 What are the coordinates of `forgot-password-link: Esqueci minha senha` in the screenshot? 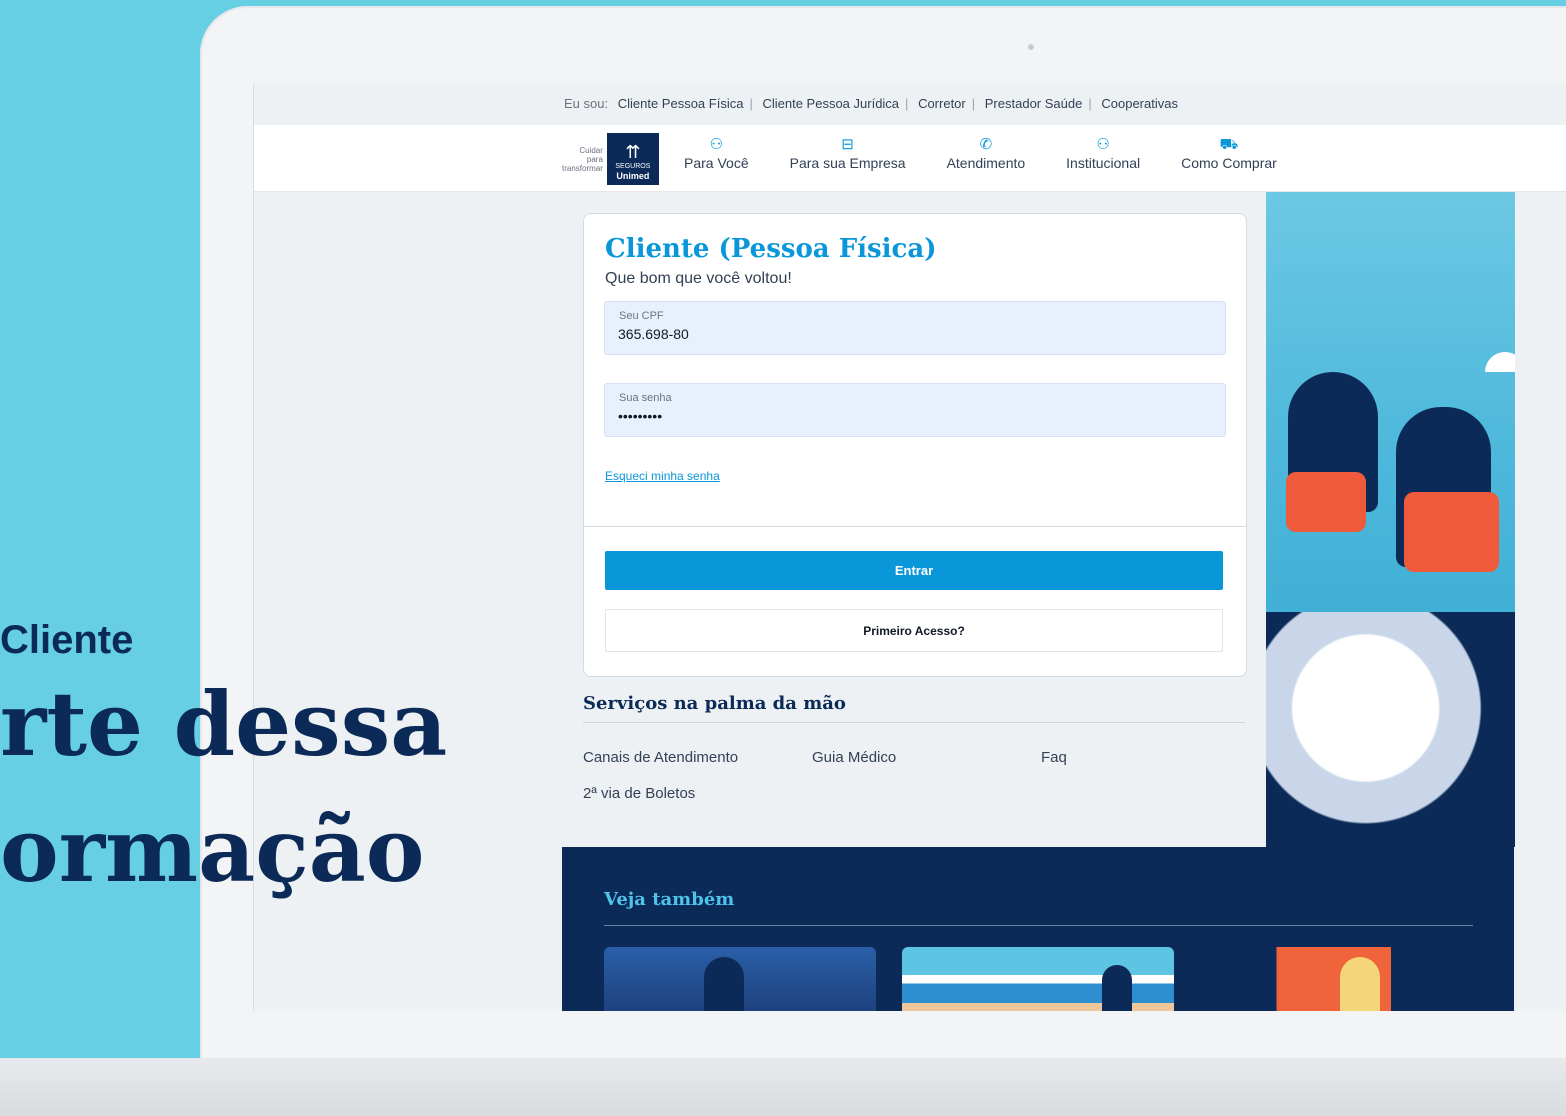 It's located at (662, 476).